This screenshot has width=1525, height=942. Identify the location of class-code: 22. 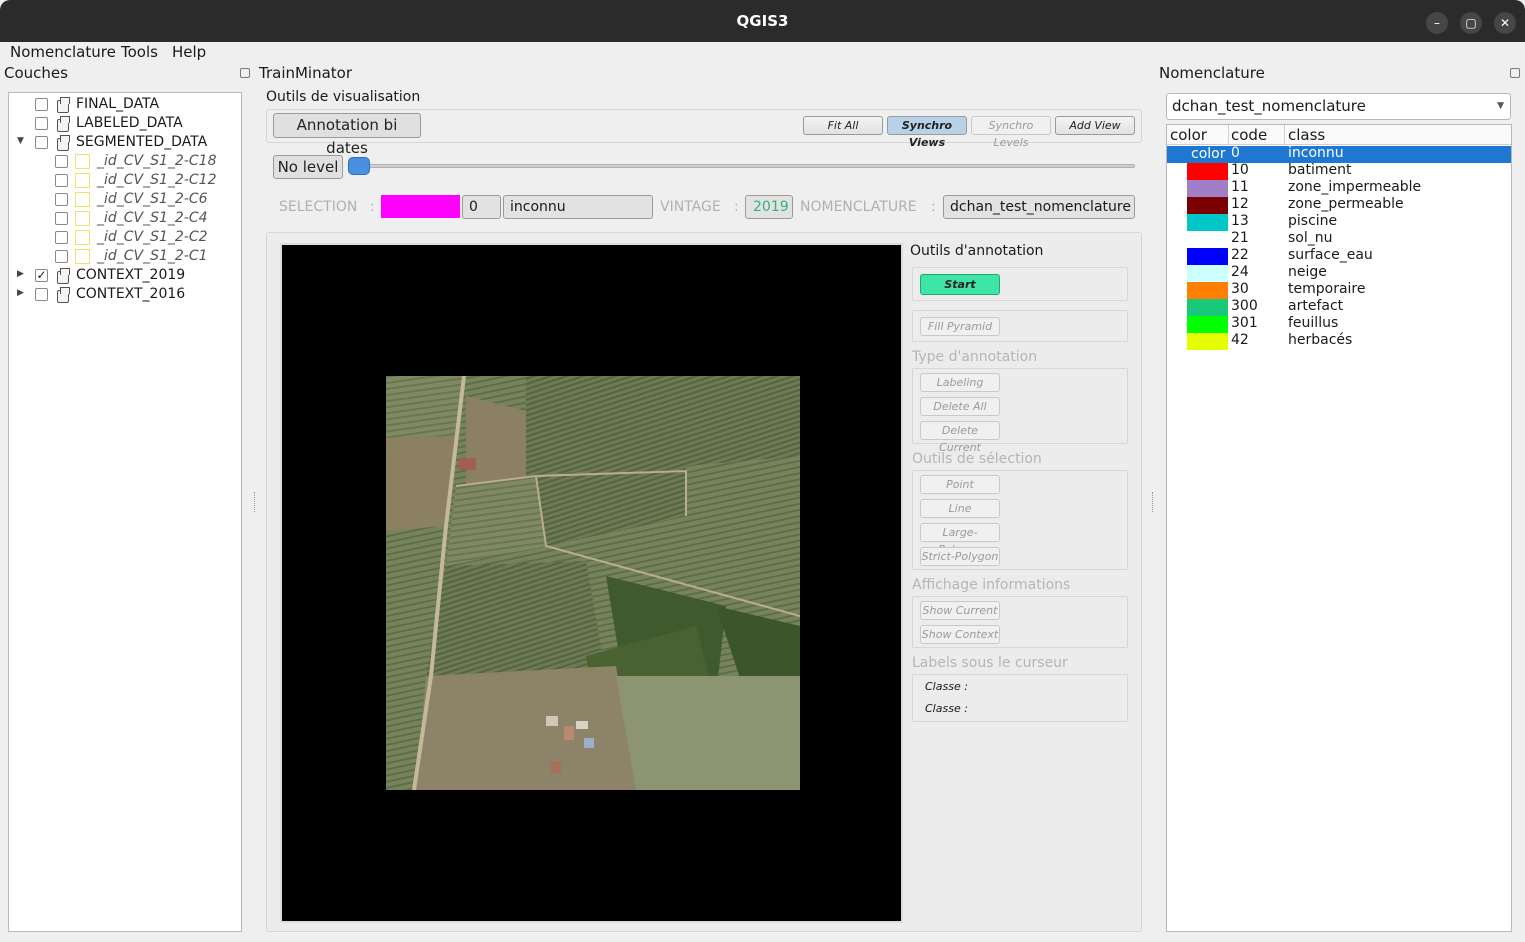
(1240, 255).